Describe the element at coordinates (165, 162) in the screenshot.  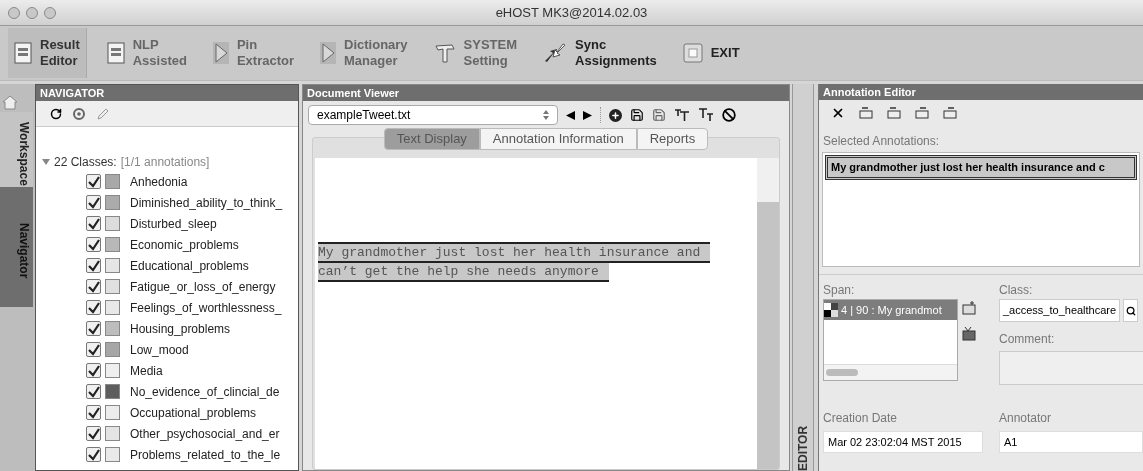
I see `annotation-count: [1/1 annotations]` at that location.